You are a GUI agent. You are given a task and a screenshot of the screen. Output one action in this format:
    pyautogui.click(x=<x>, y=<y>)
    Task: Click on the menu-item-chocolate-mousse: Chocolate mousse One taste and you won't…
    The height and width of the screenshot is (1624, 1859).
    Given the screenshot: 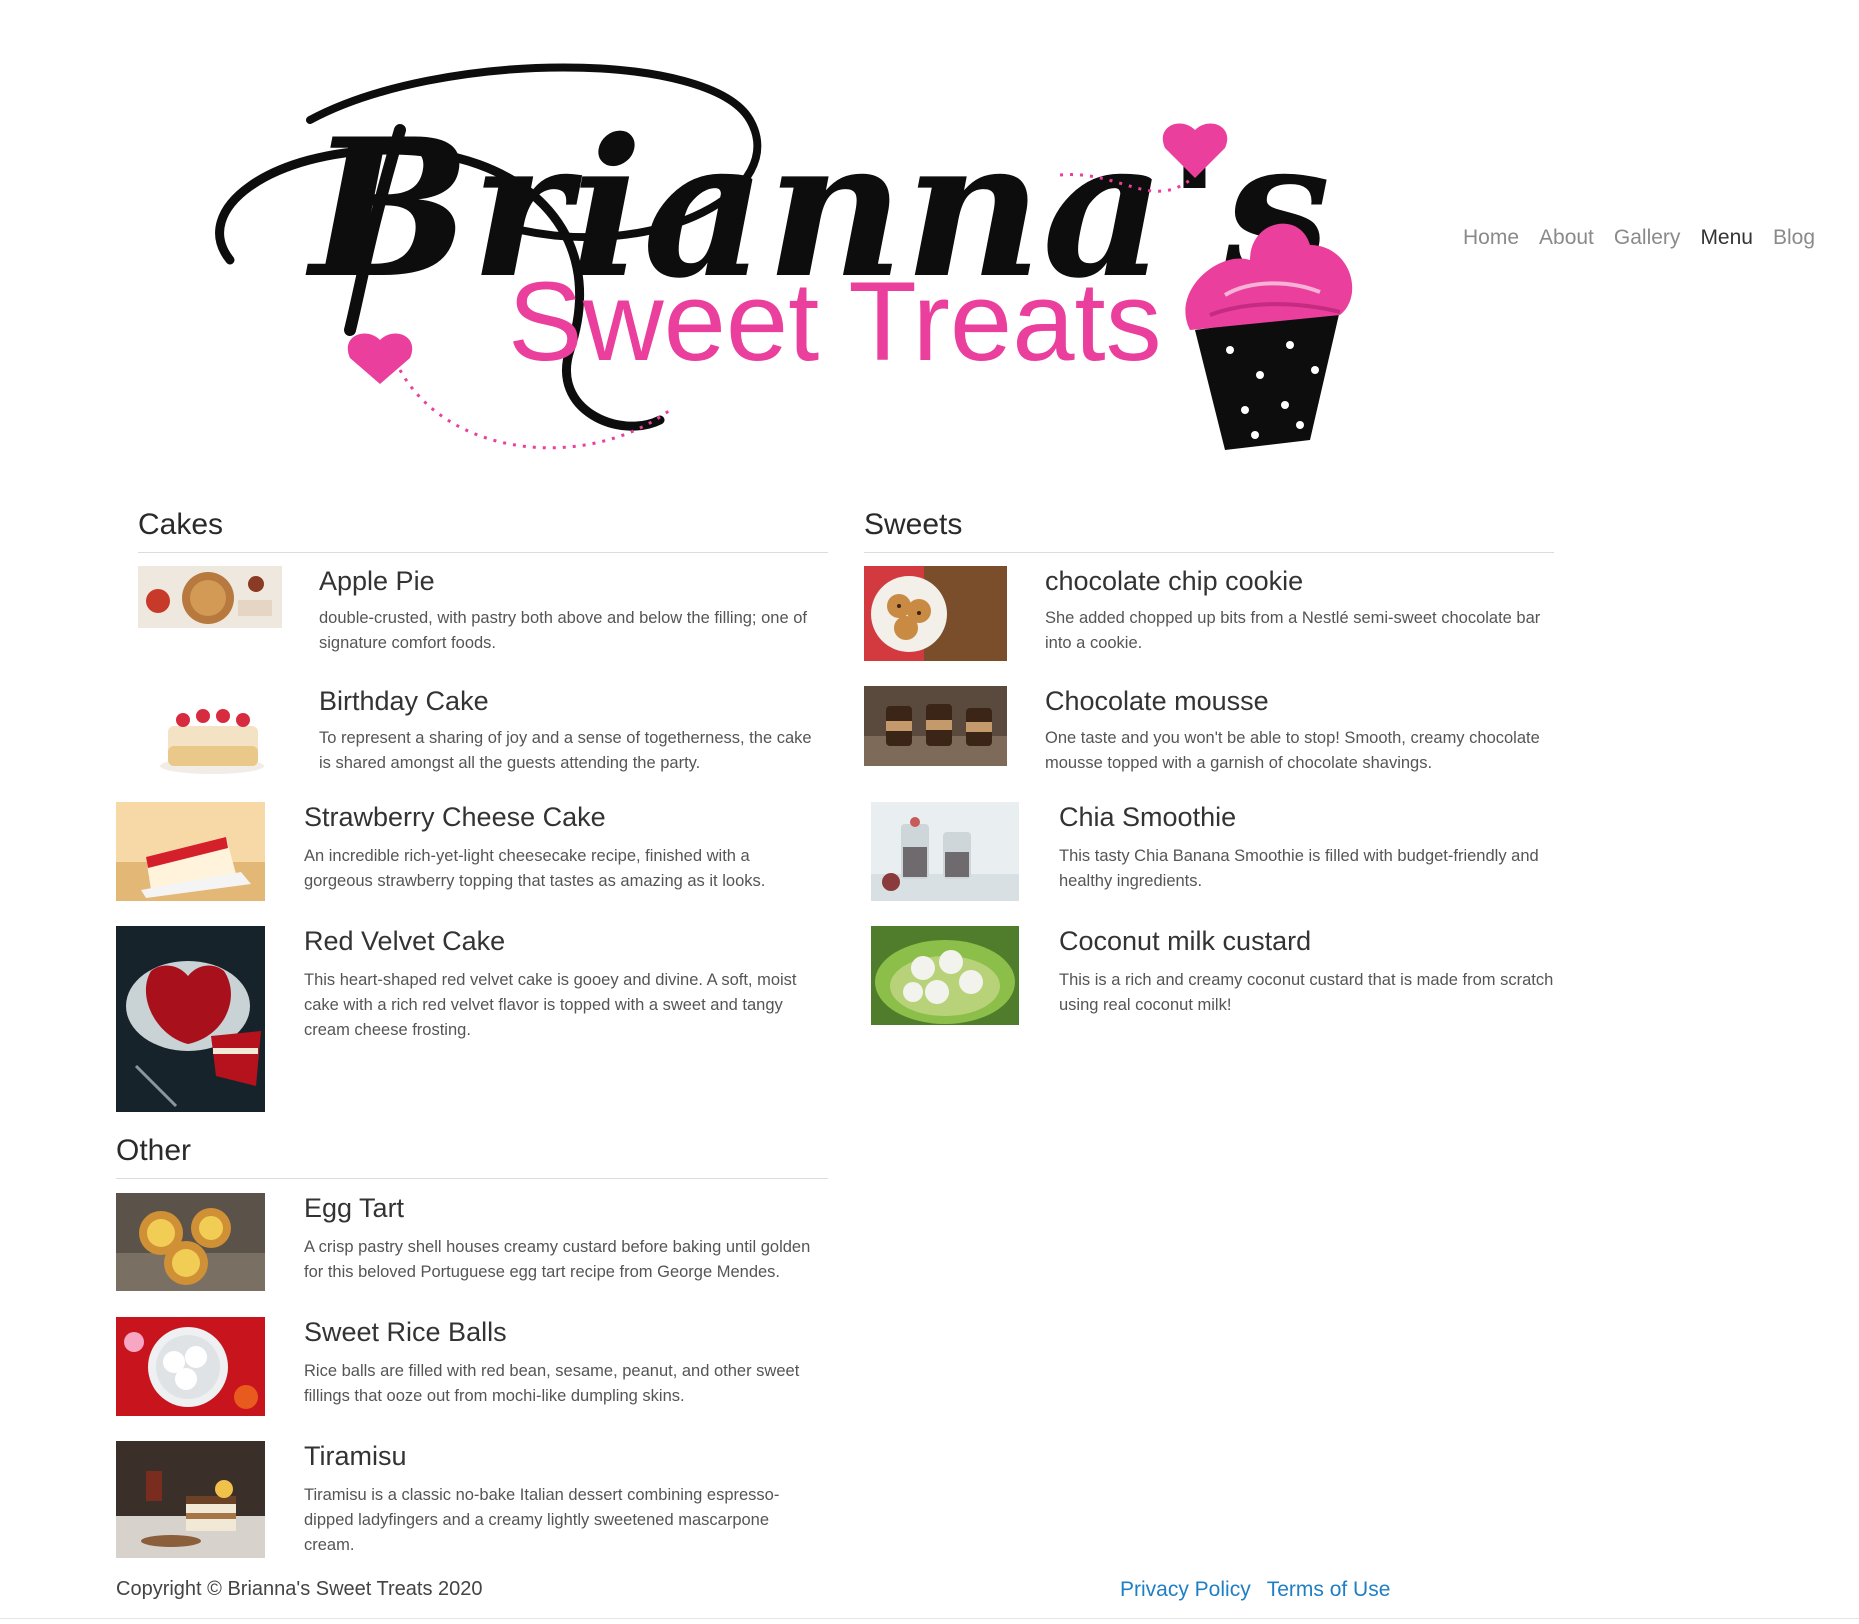 What is the action you would take?
    pyautogui.click(x=1214, y=741)
    